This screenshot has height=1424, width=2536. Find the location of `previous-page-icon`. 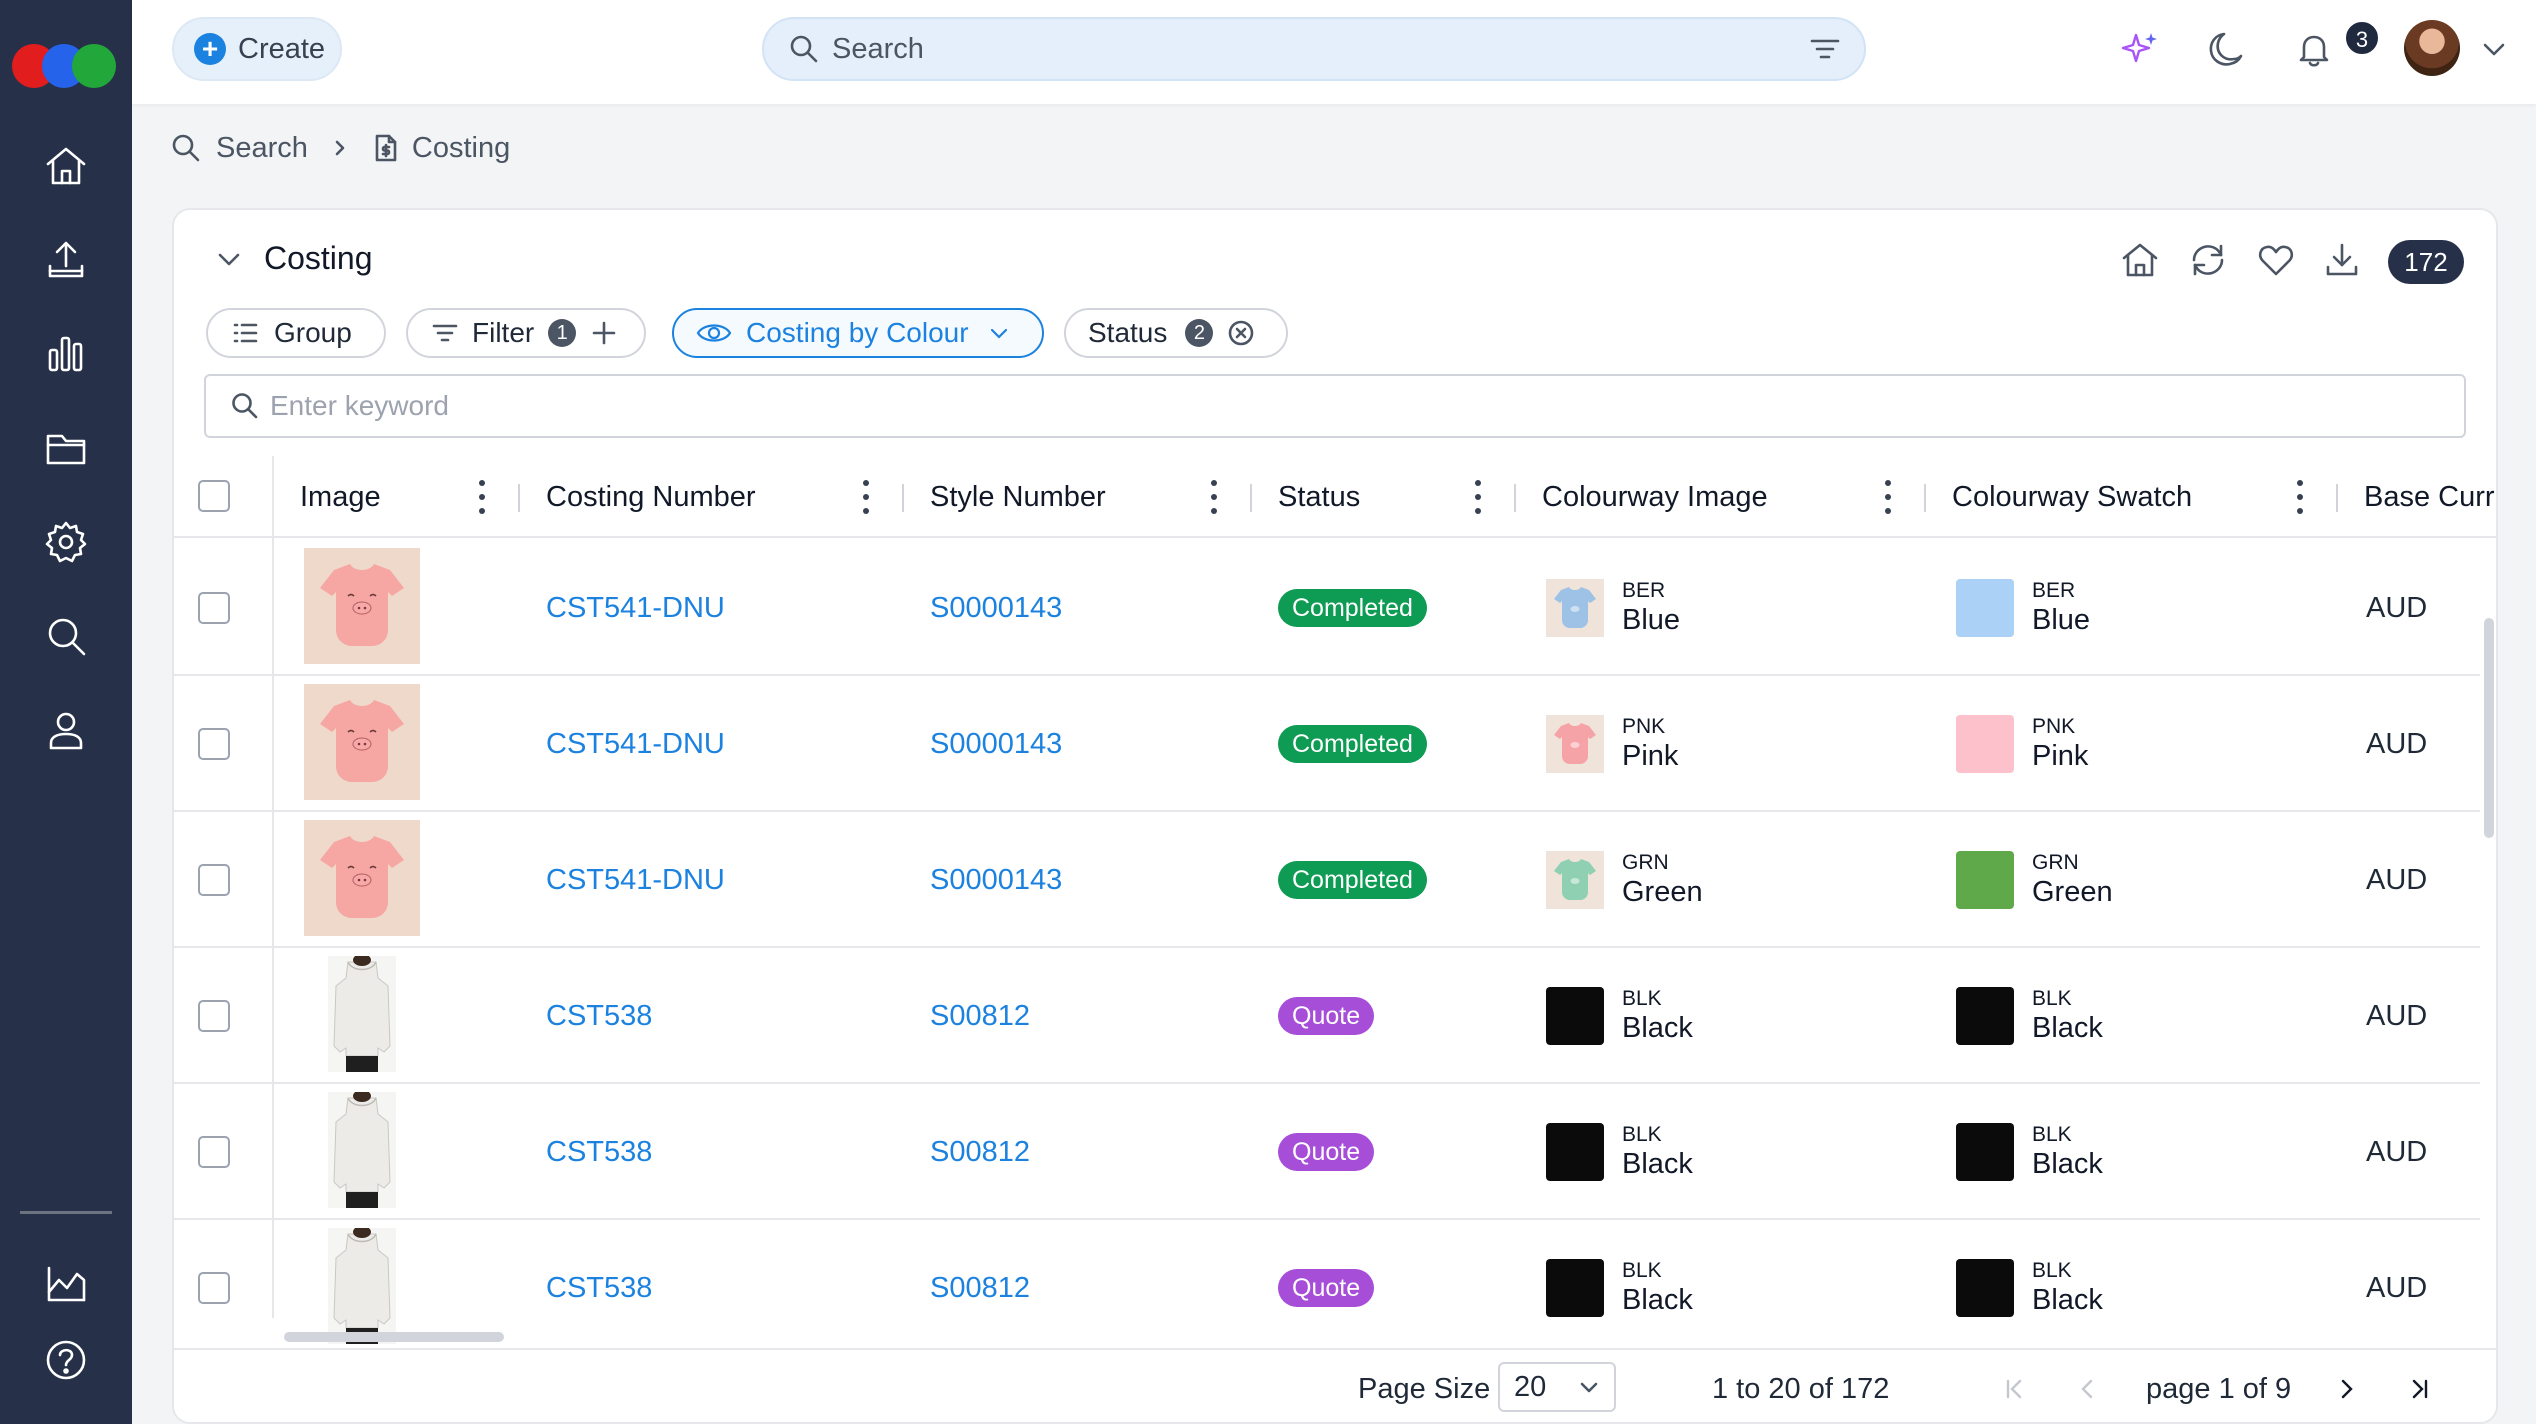

previous-page-icon is located at coordinates (2088, 1389).